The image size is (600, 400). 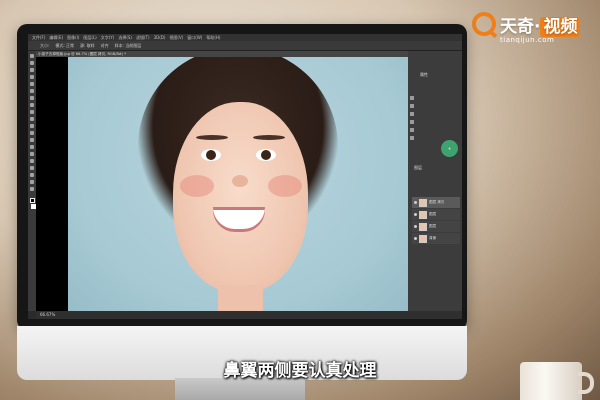 What do you see at coordinates (412, 138) in the screenshot?
I see `channels-panel-icon` at bounding box center [412, 138].